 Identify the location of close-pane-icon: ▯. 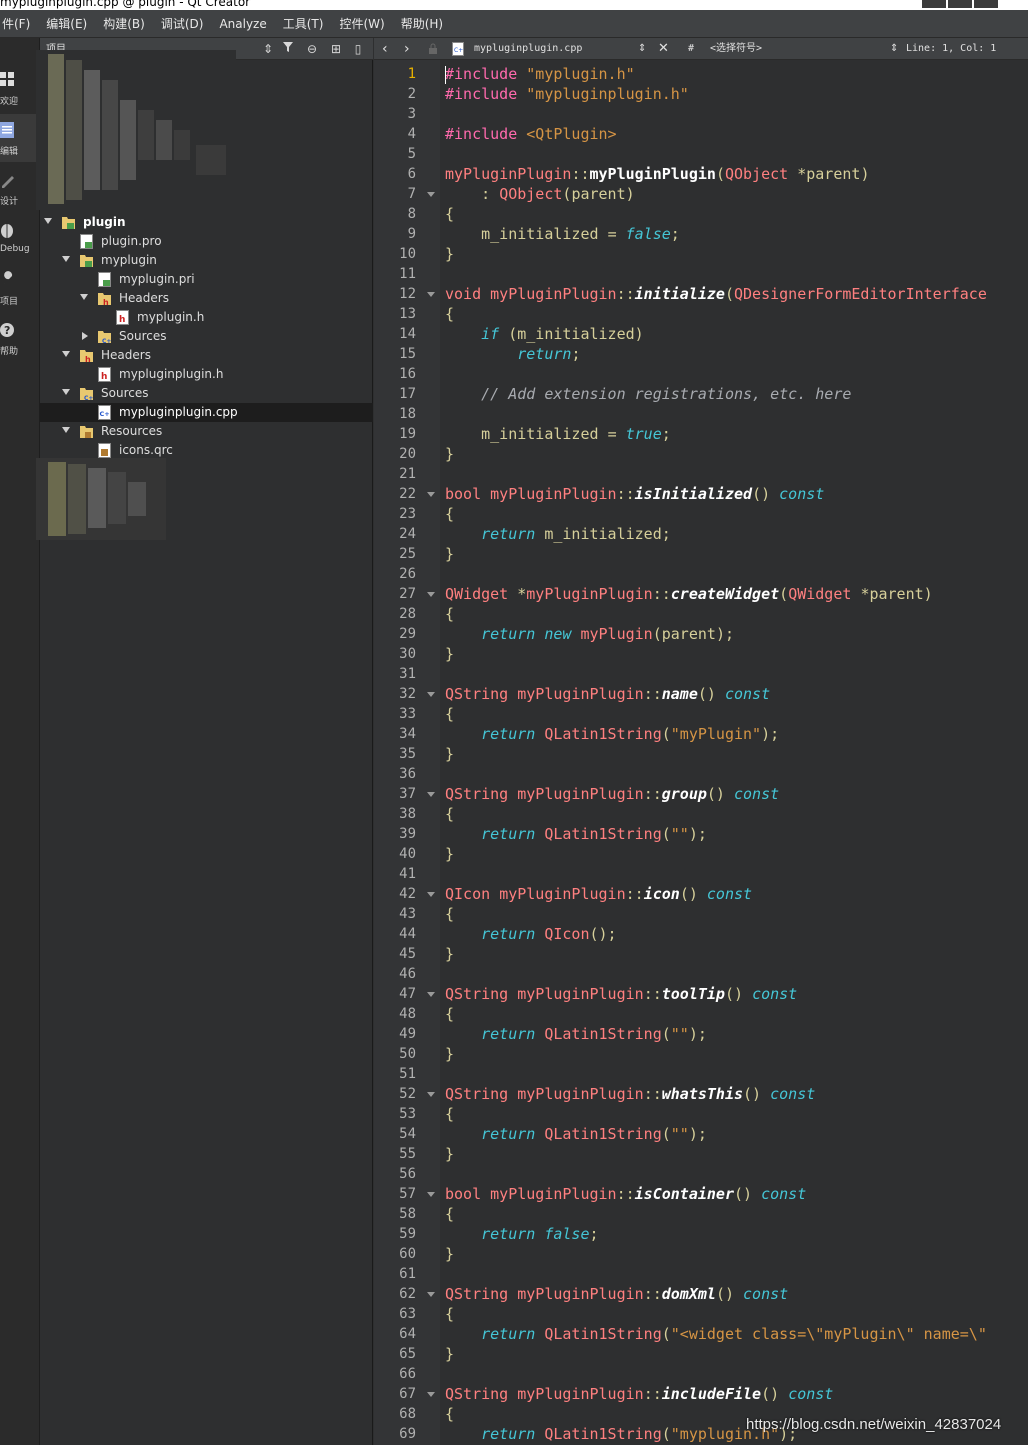
(358, 49).